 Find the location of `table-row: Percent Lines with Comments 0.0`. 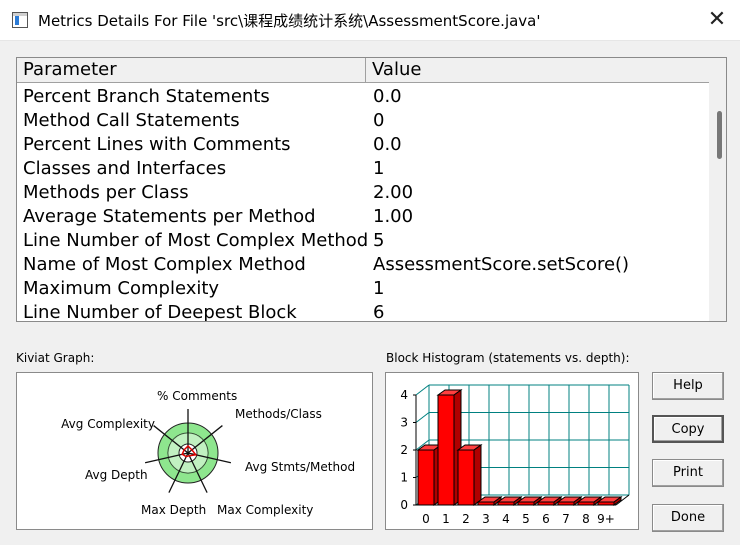

table-row: Percent Lines with Comments 0.0 is located at coordinates (363, 145).